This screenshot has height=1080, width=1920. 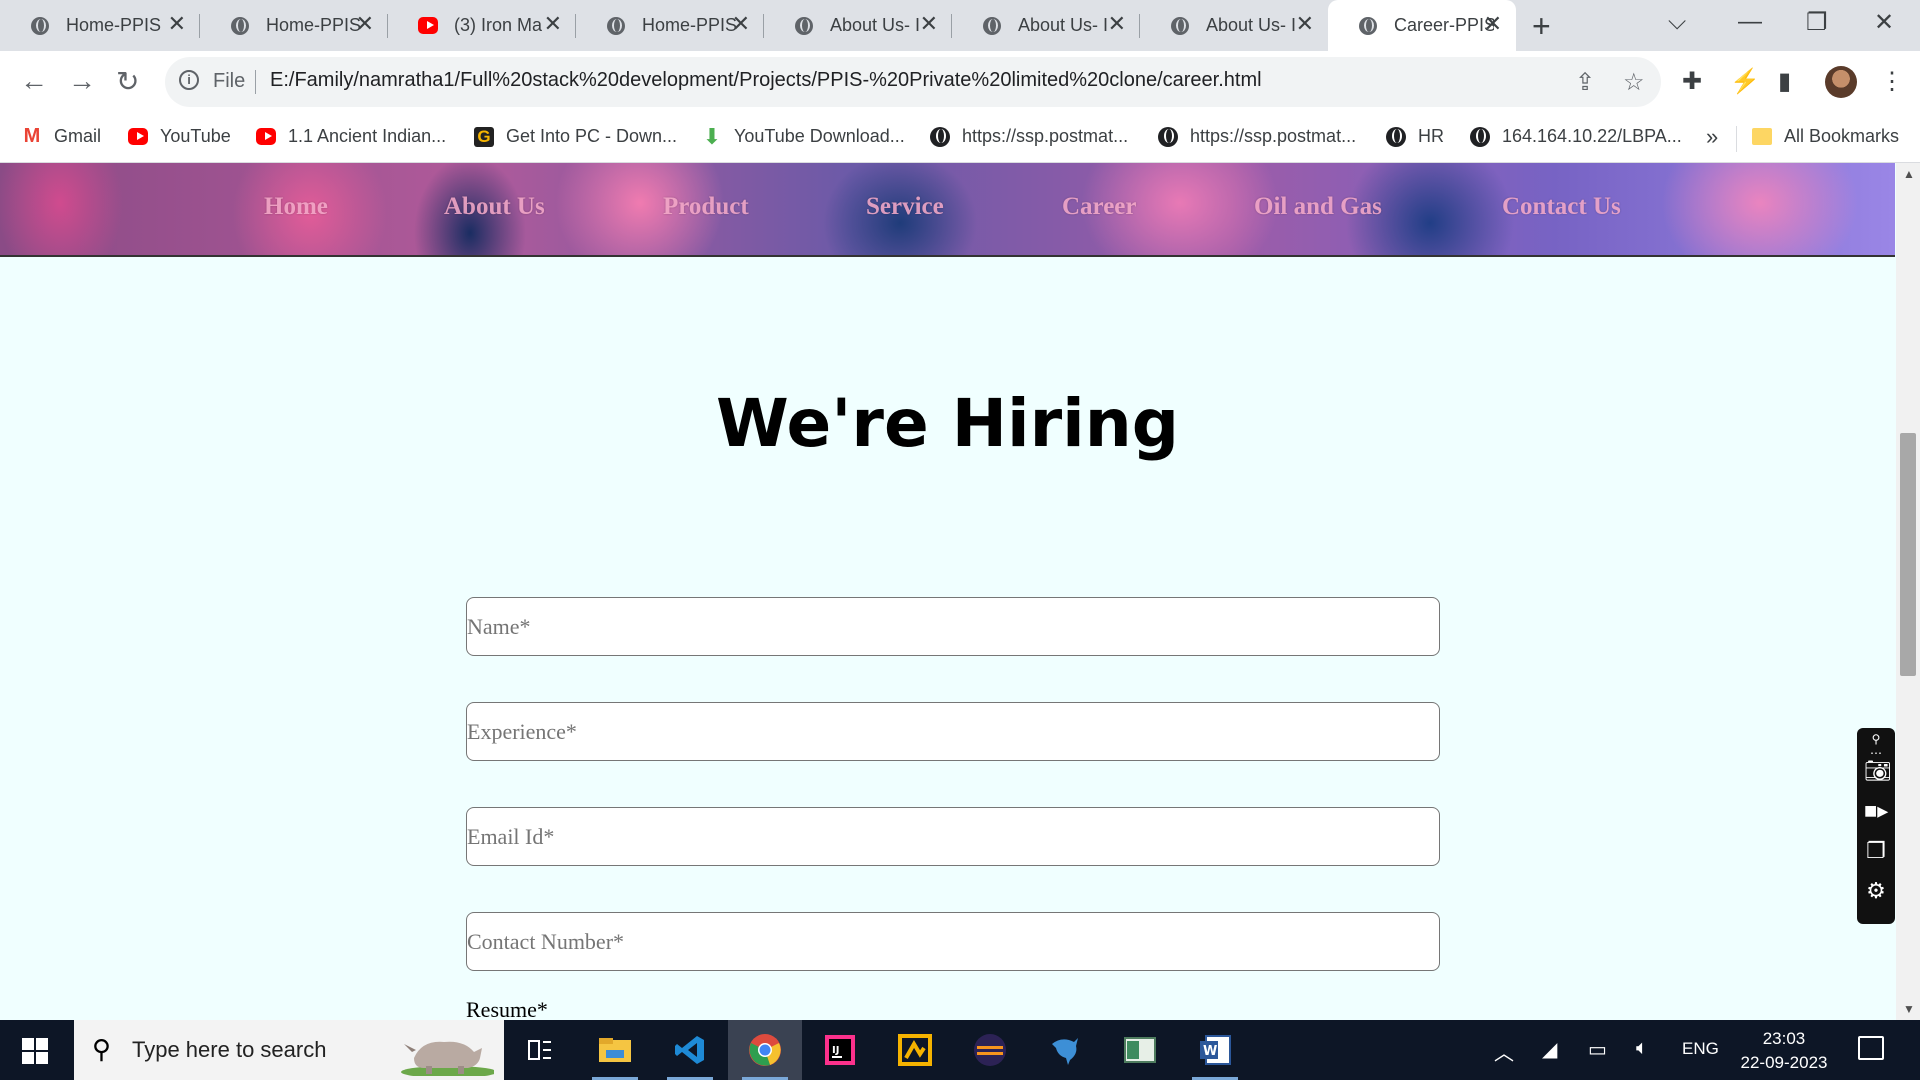 What do you see at coordinates (179, 136) in the screenshot?
I see `bookmark-youtube: YouTube` at bounding box center [179, 136].